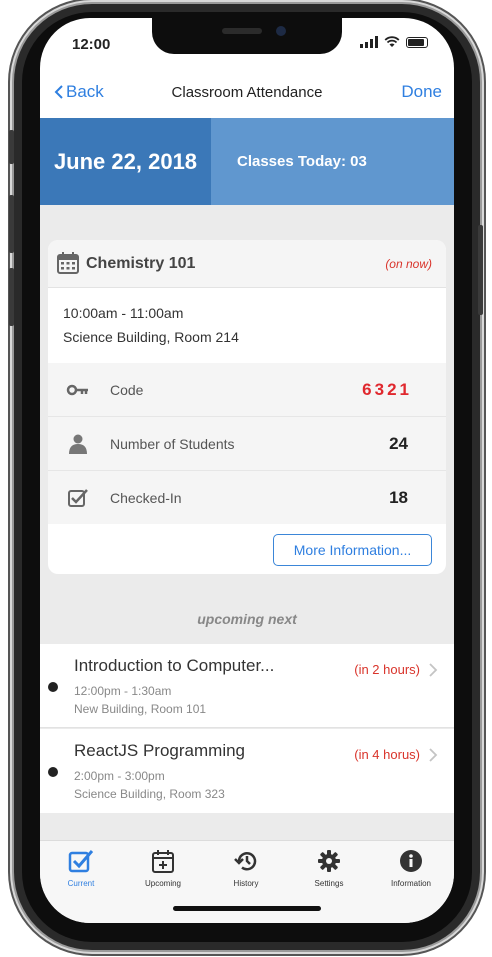 The image size is (492, 957). I want to click on page-title: Classroom Attendance, so click(247, 92).